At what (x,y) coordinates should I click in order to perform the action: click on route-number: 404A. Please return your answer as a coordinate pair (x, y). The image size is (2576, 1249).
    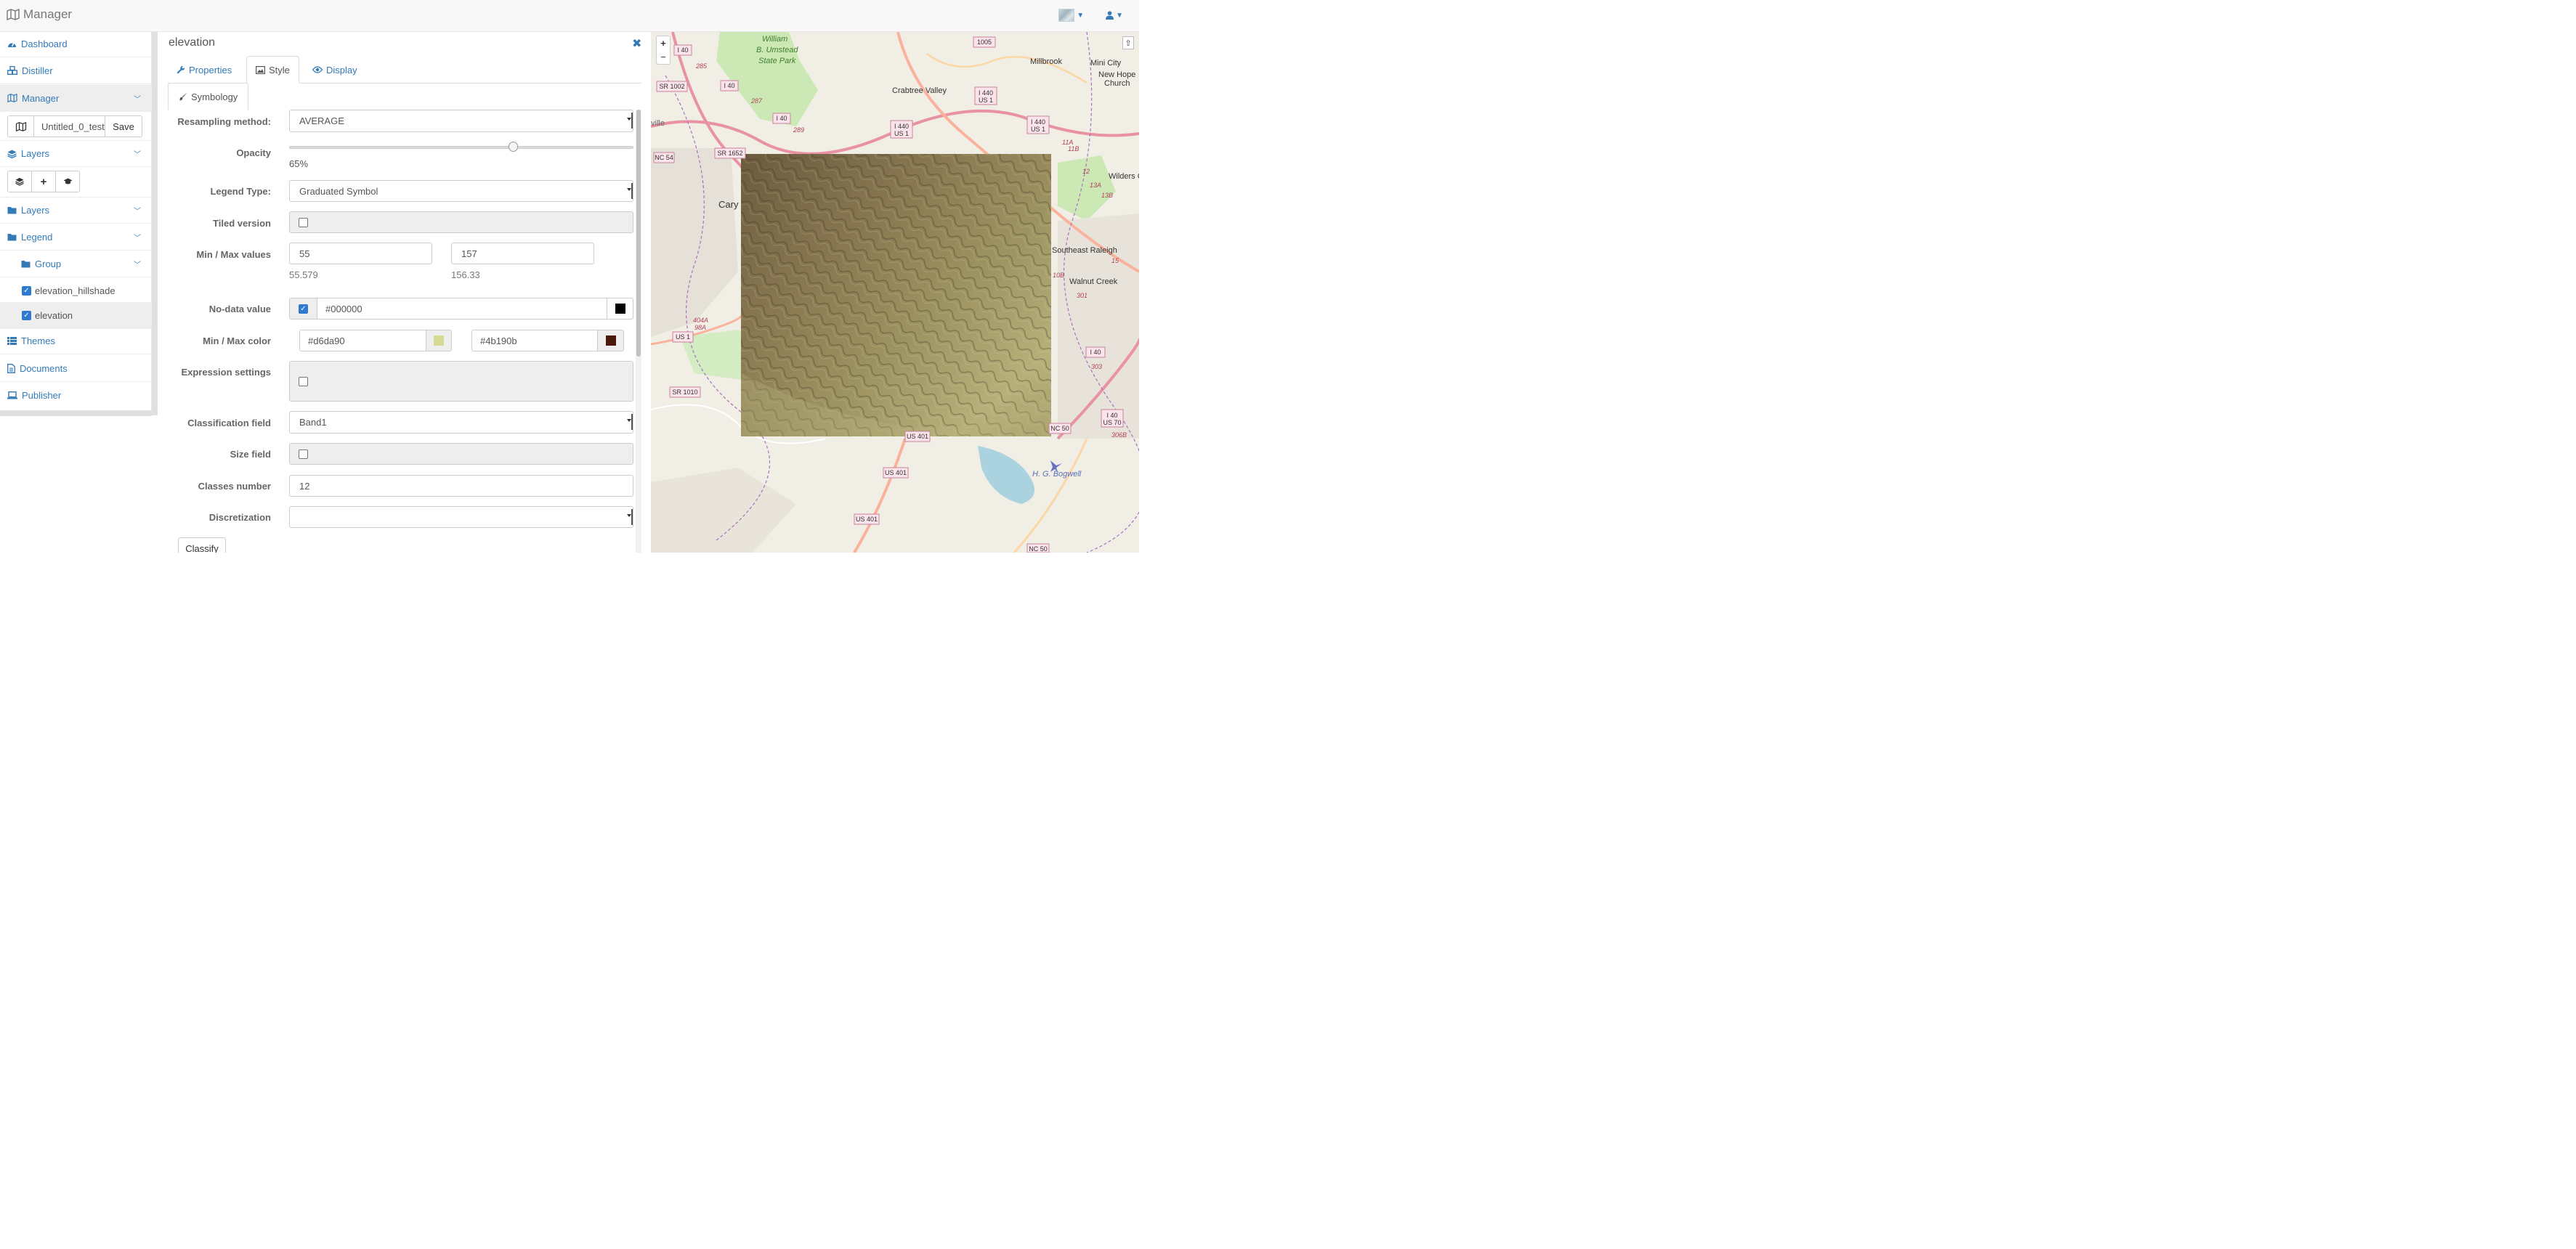
    Looking at the image, I should click on (700, 320).